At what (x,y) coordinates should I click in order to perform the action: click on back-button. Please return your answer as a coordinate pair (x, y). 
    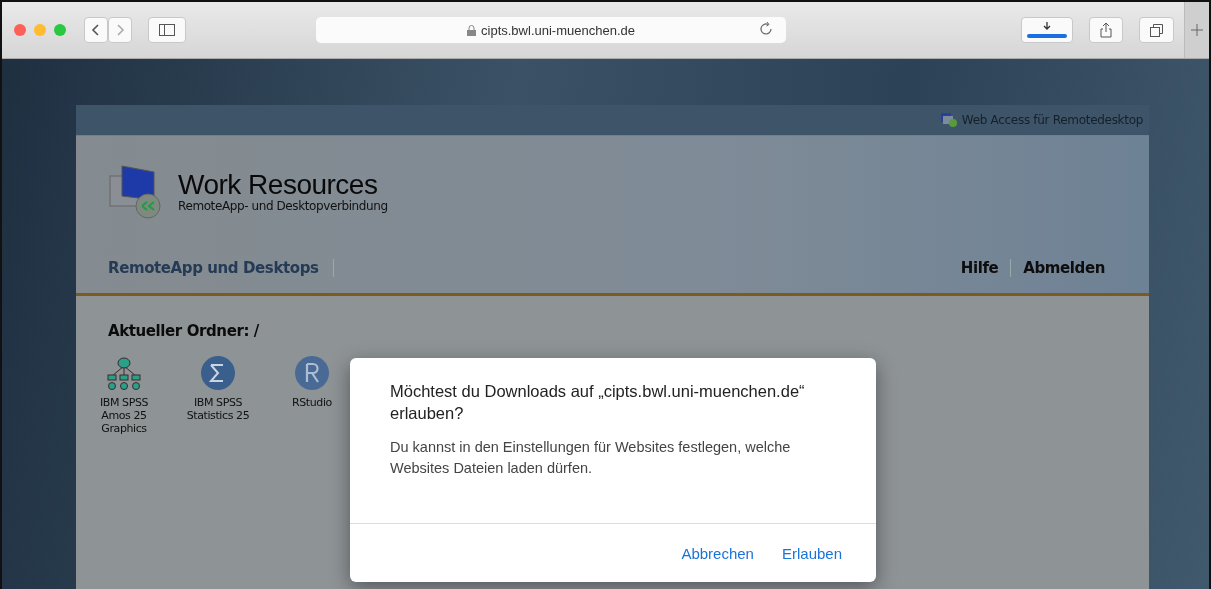
    Looking at the image, I should click on (96, 30).